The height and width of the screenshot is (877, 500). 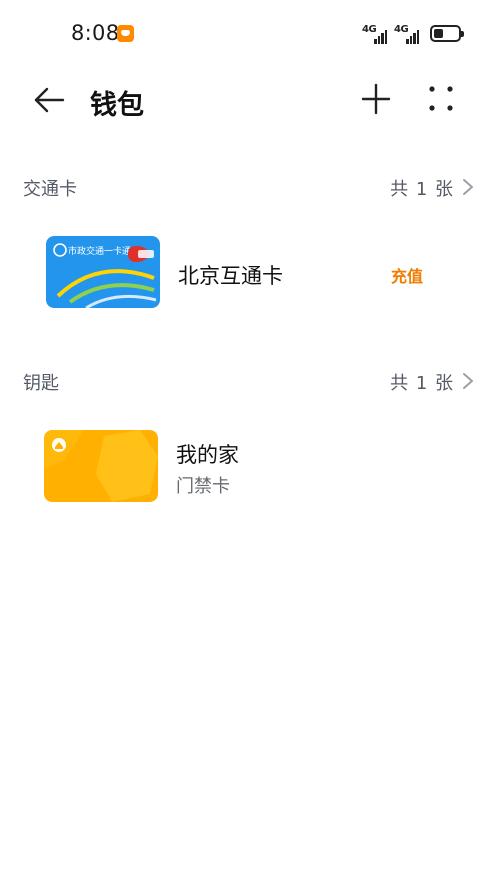 I want to click on transit-card-logo-text: 市政交通一卡通, so click(x=99, y=251).